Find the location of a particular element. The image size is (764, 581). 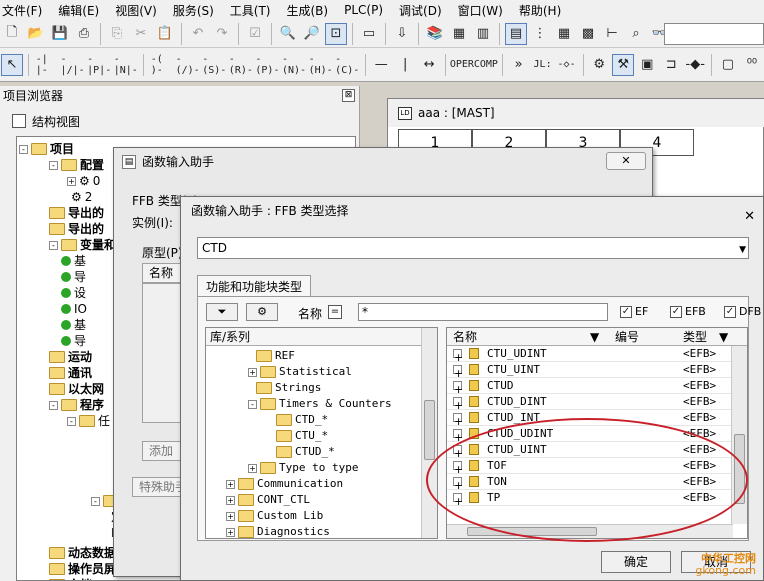

menu-item-5: 生成(B) is located at coordinates (308, 10).